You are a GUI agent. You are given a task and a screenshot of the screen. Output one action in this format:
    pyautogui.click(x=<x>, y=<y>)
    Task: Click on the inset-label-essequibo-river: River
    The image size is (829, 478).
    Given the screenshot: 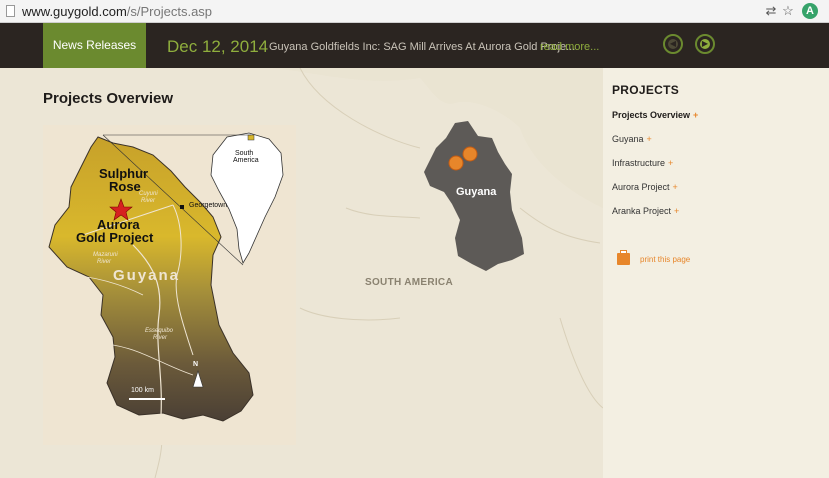 What is the action you would take?
    pyautogui.click(x=160, y=338)
    